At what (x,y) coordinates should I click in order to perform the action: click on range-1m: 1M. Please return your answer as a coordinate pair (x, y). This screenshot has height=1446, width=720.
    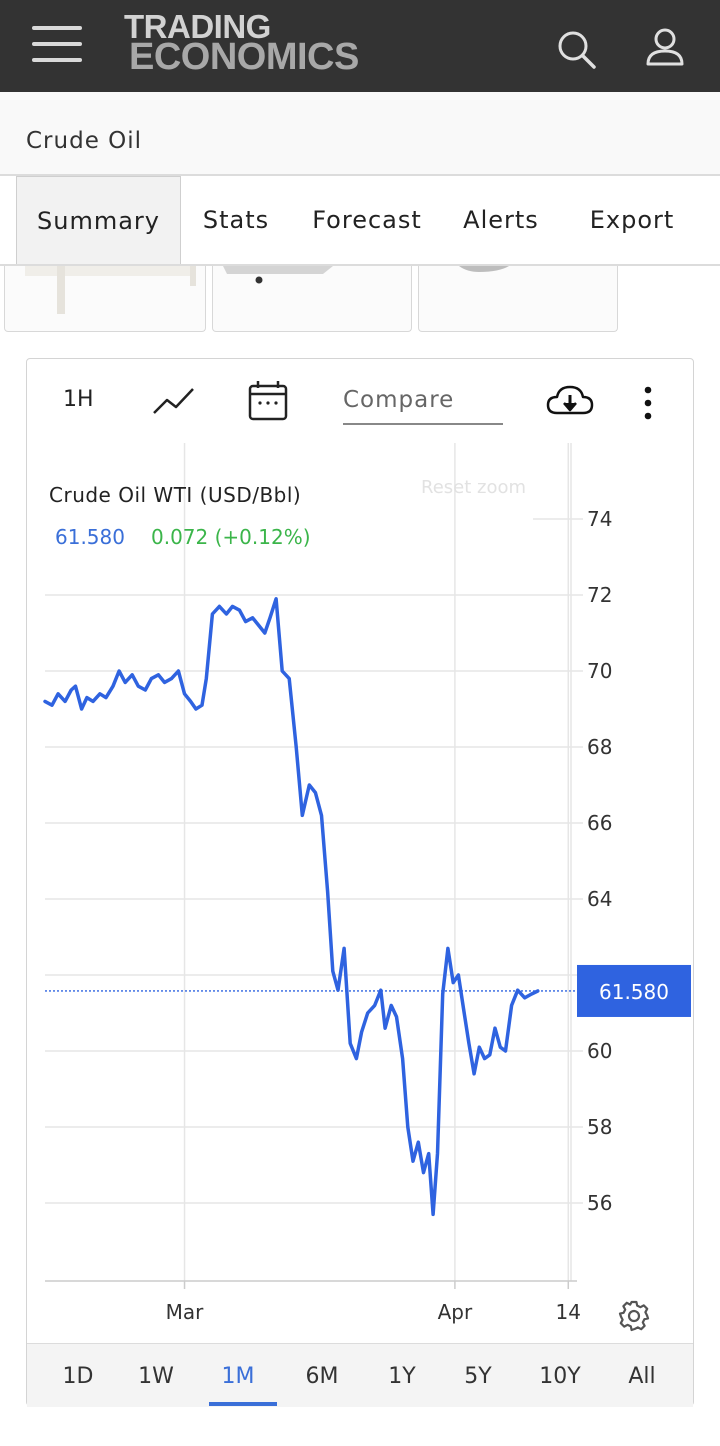
    Looking at the image, I should click on (238, 1375).